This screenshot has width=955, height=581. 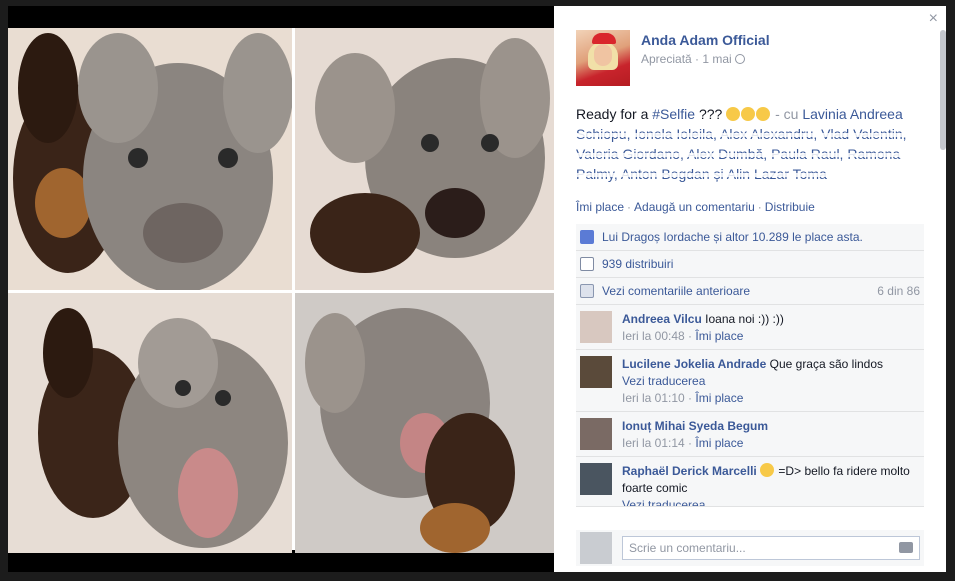 I want to click on smiley-emoji-icon, so click(x=767, y=470).